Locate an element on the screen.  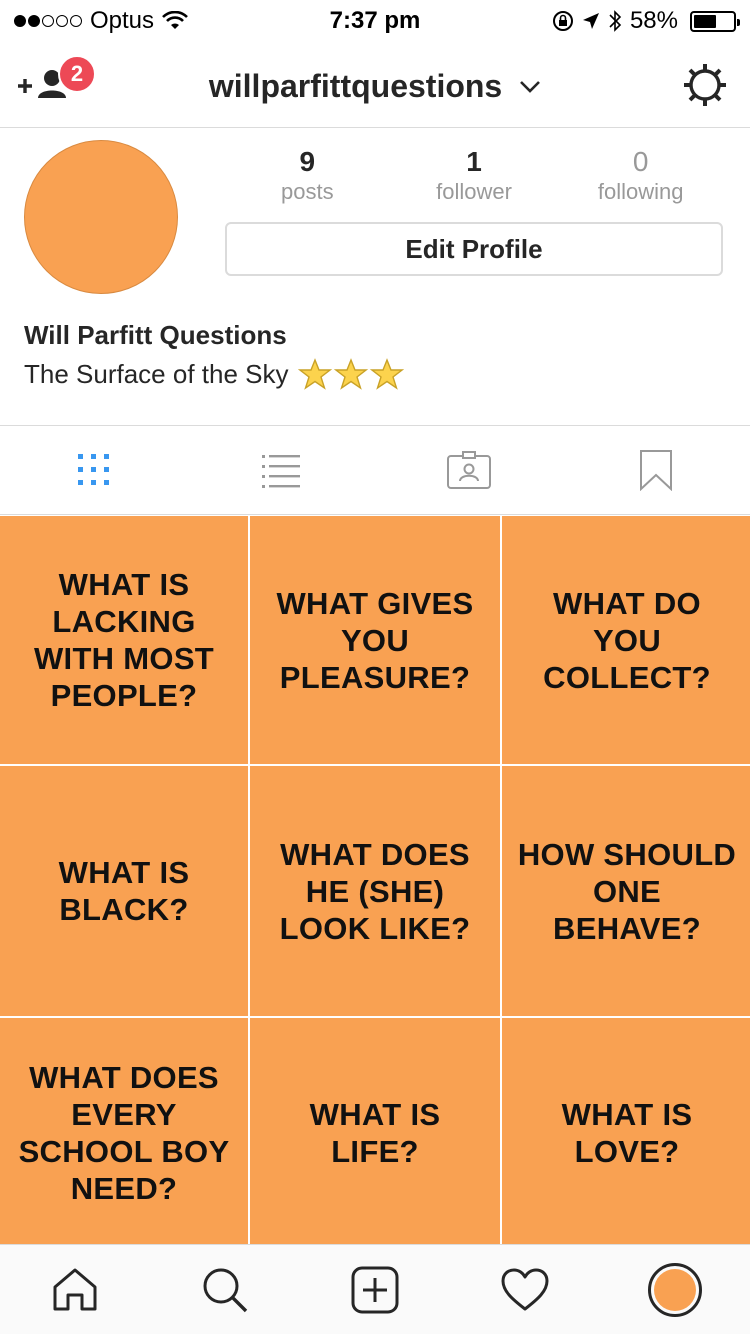
nav-profile is located at coordinates (675, 1289).